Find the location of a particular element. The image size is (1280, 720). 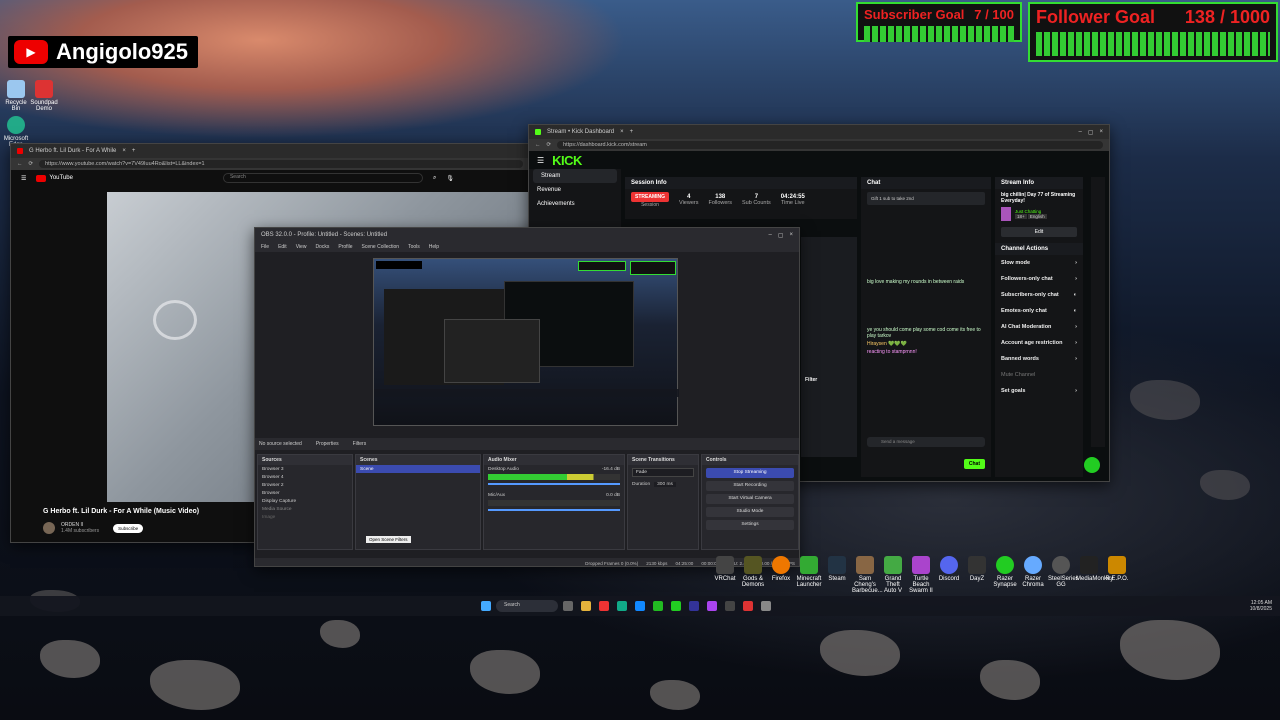

filter-label: Filter is located at coordinates (811, 380).